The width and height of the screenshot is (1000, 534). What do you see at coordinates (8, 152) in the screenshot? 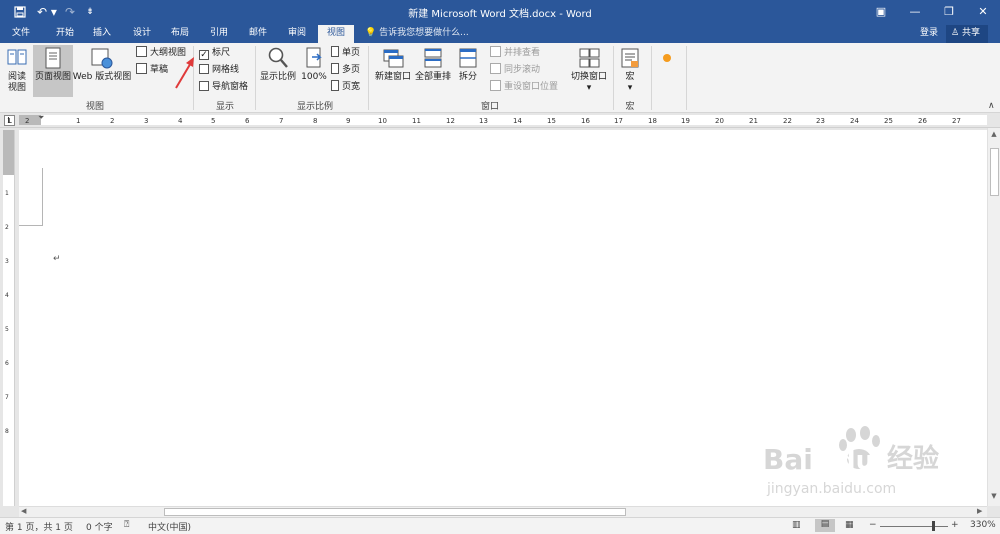
I see `top-margin-shade` at bounding box center [8, 152].